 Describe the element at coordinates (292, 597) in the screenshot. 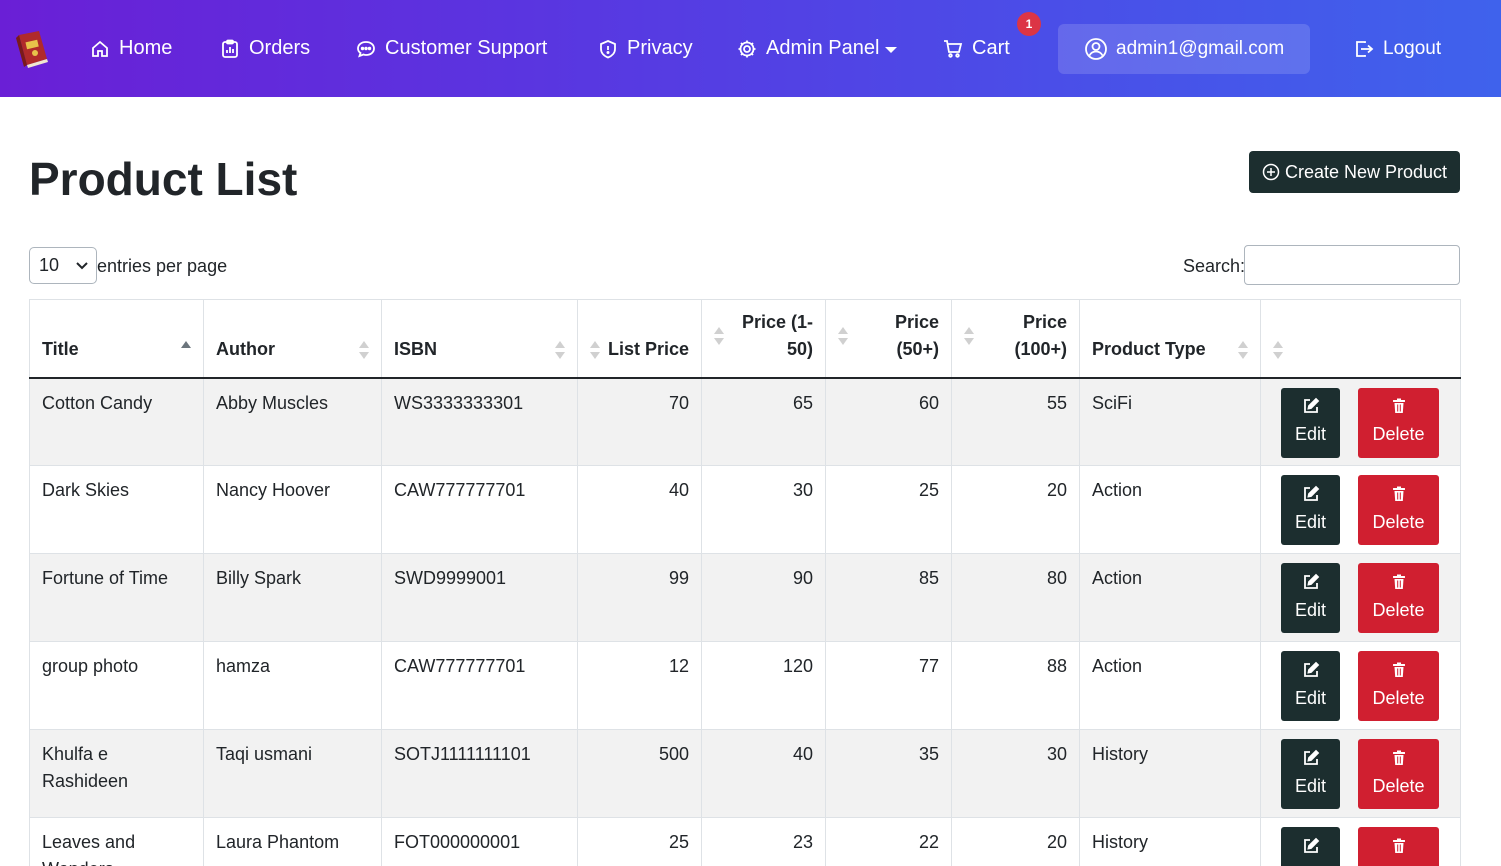

I see `cell-author: Billy Spark` at that location.